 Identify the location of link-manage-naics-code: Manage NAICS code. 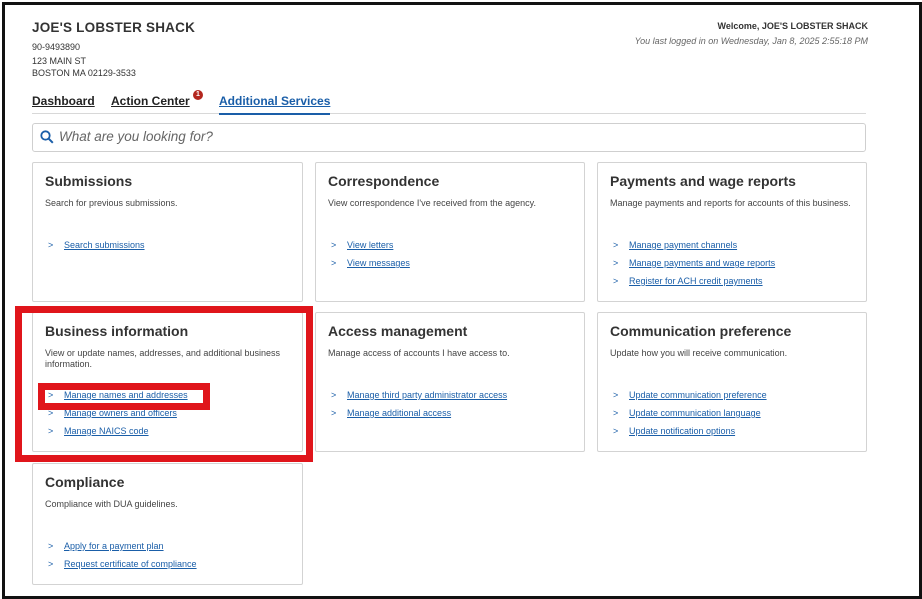
(106, 431).